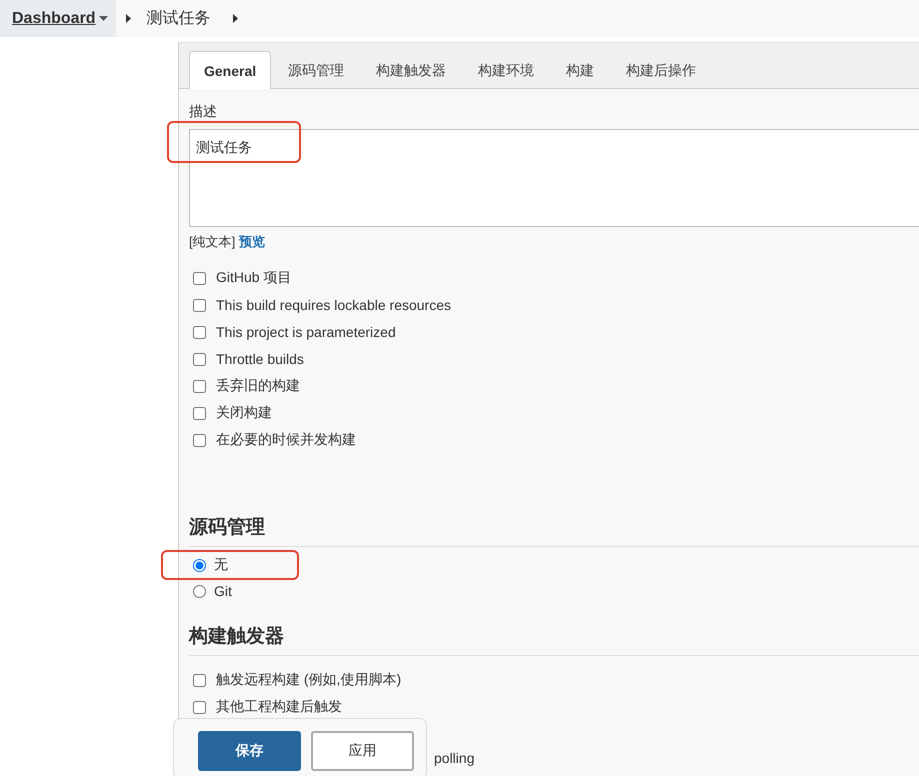  Describe the element at coordinates (279, 707) in the screenshot. I see `checkbox-label: 其他工程构建后触发` at that location.